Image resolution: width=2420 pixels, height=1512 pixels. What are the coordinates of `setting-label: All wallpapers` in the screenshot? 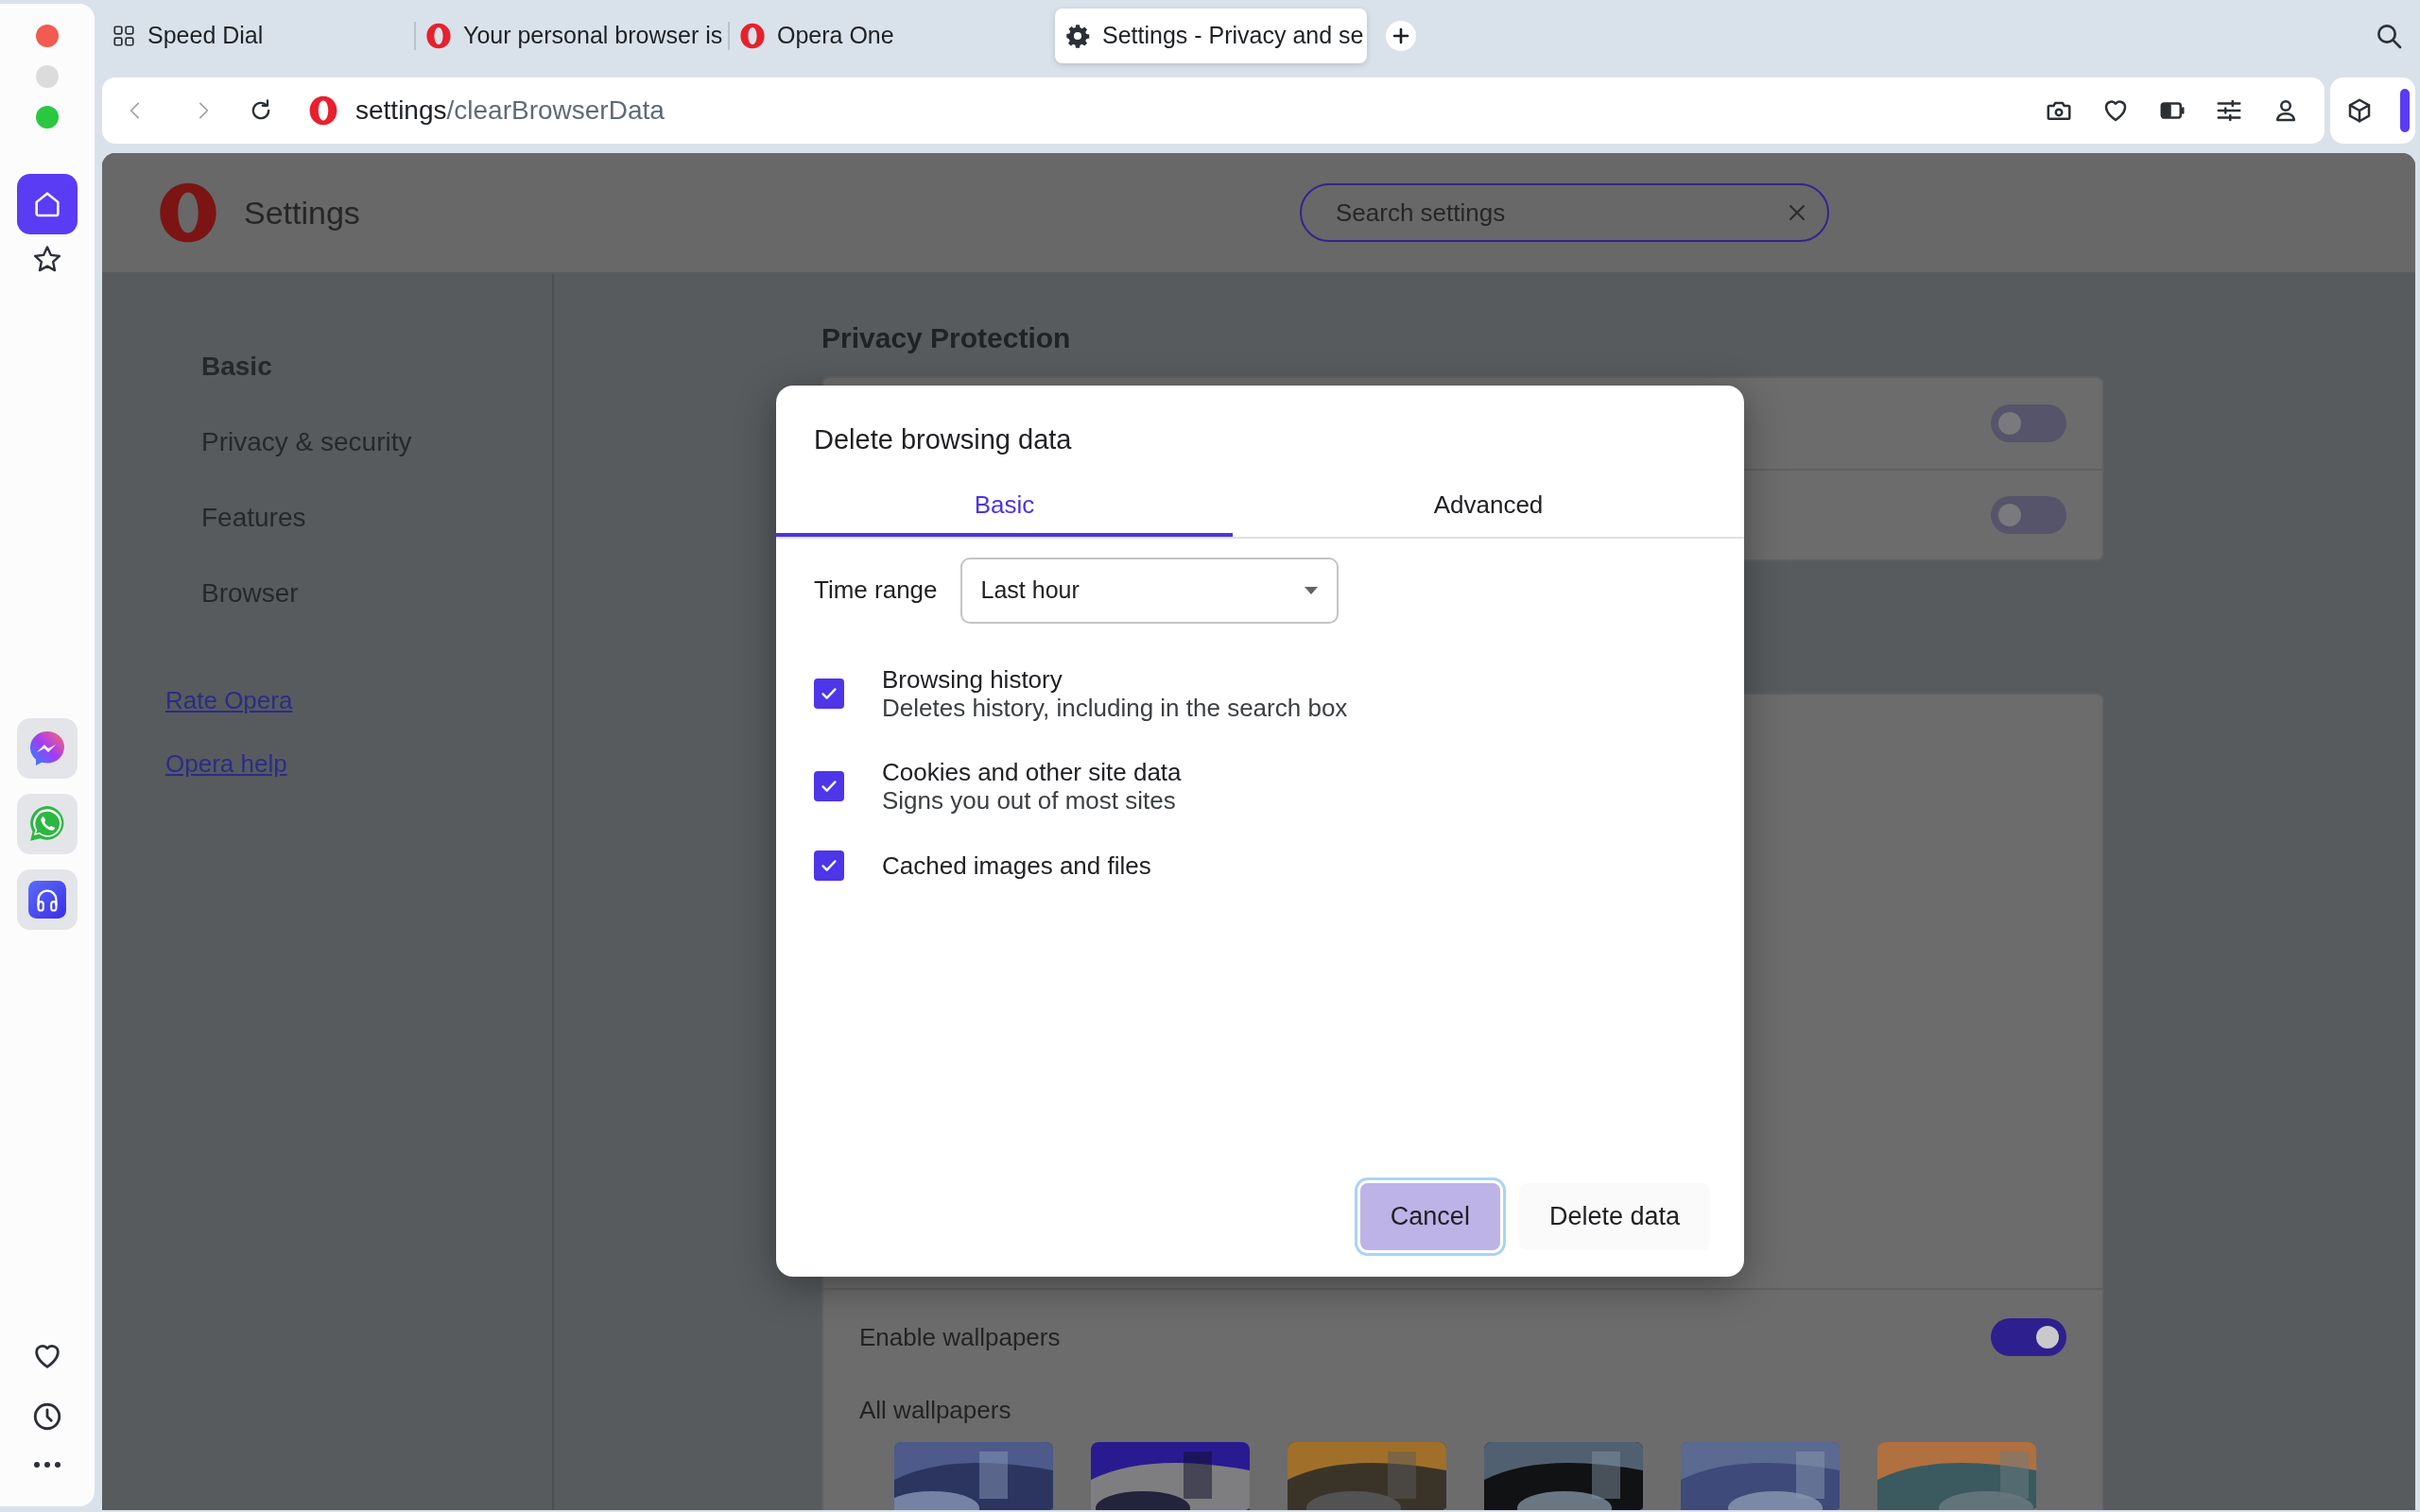 It's located at (935, 1410).